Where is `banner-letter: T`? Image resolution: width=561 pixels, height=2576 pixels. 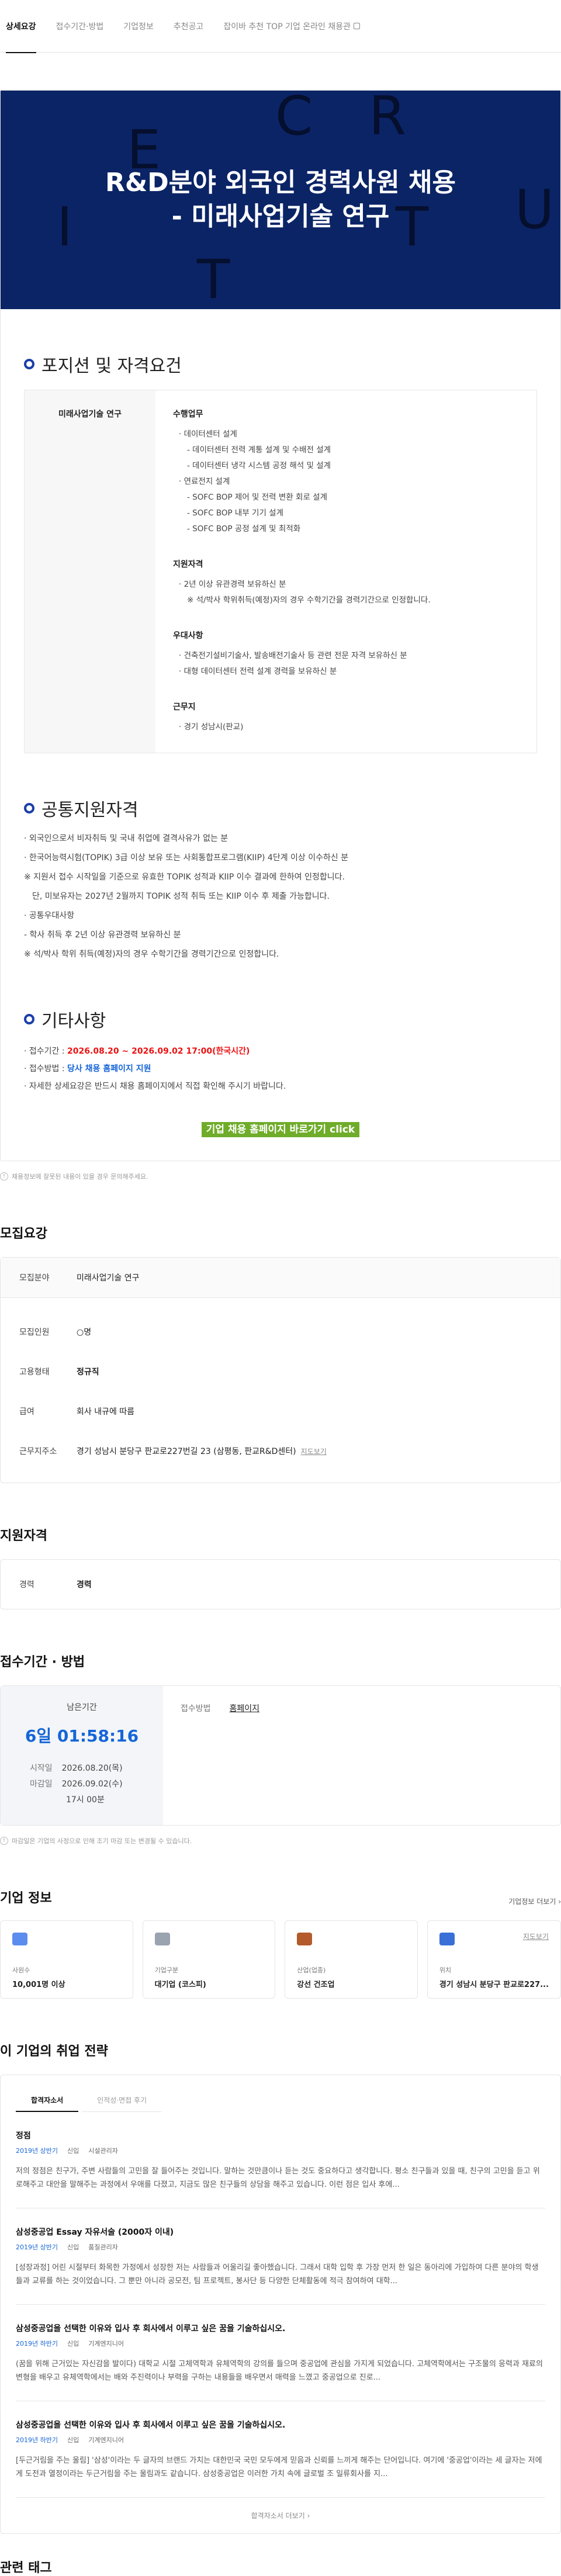 banner-letter: T is located at coordinates (213, 278).